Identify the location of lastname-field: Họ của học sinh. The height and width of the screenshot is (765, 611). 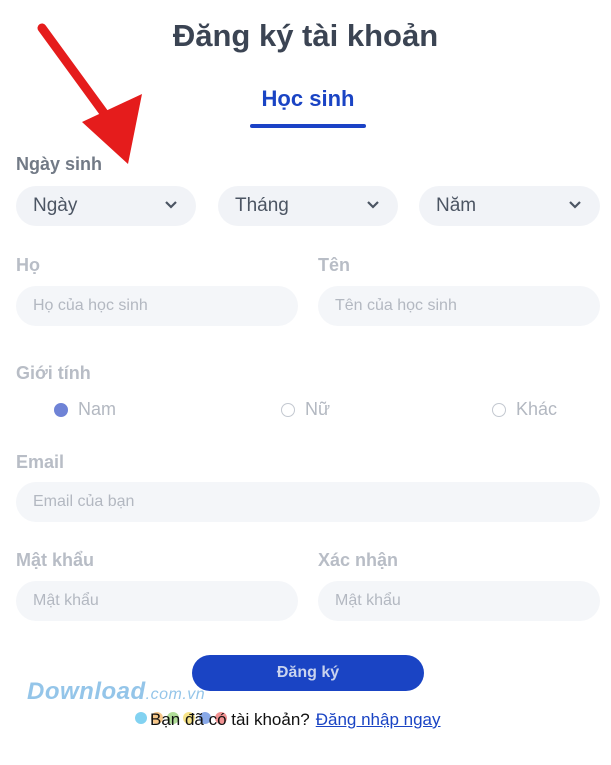
(157, 306).